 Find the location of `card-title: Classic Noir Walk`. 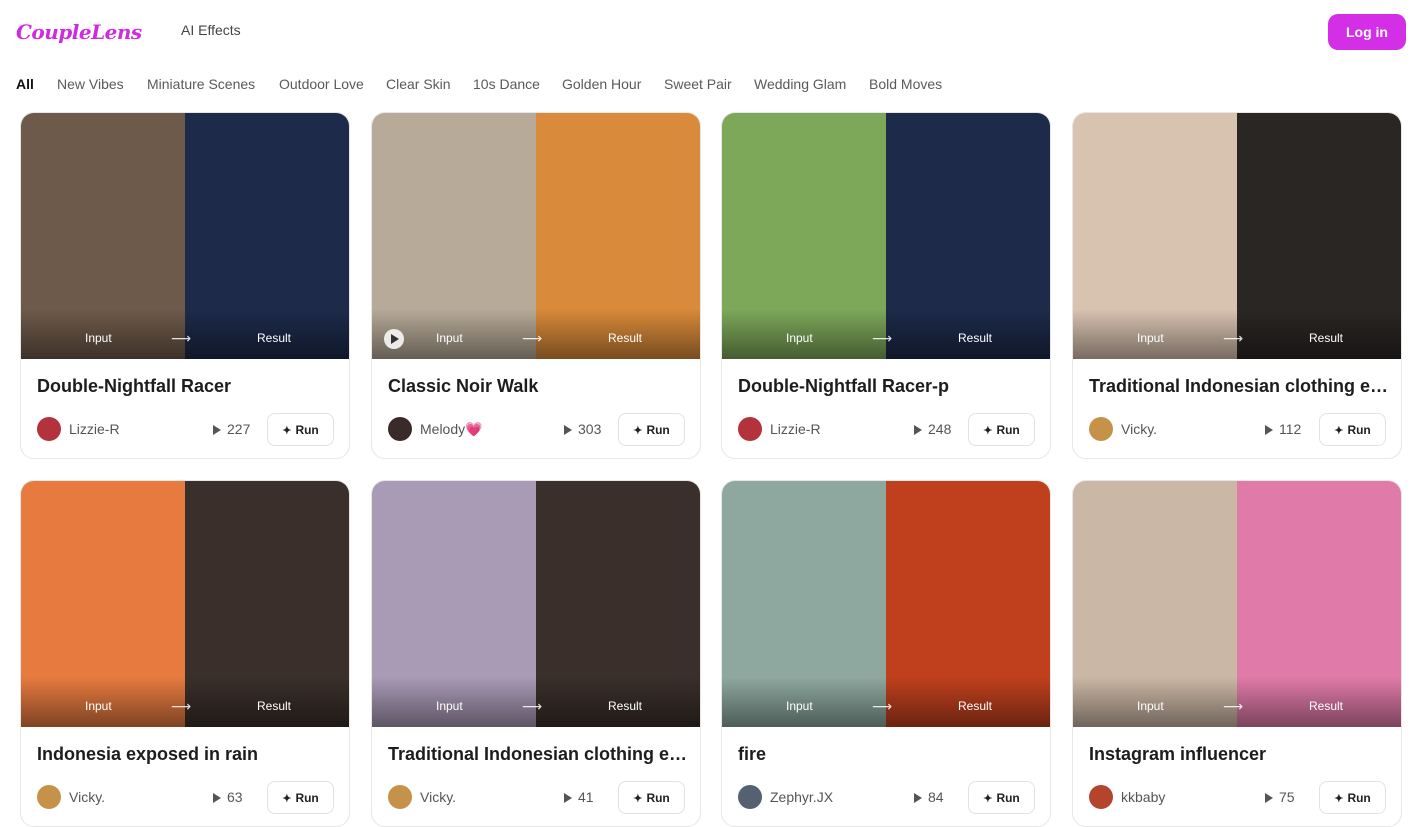

card-title: Classic Noir Walk is located at coordinates (463, 386).